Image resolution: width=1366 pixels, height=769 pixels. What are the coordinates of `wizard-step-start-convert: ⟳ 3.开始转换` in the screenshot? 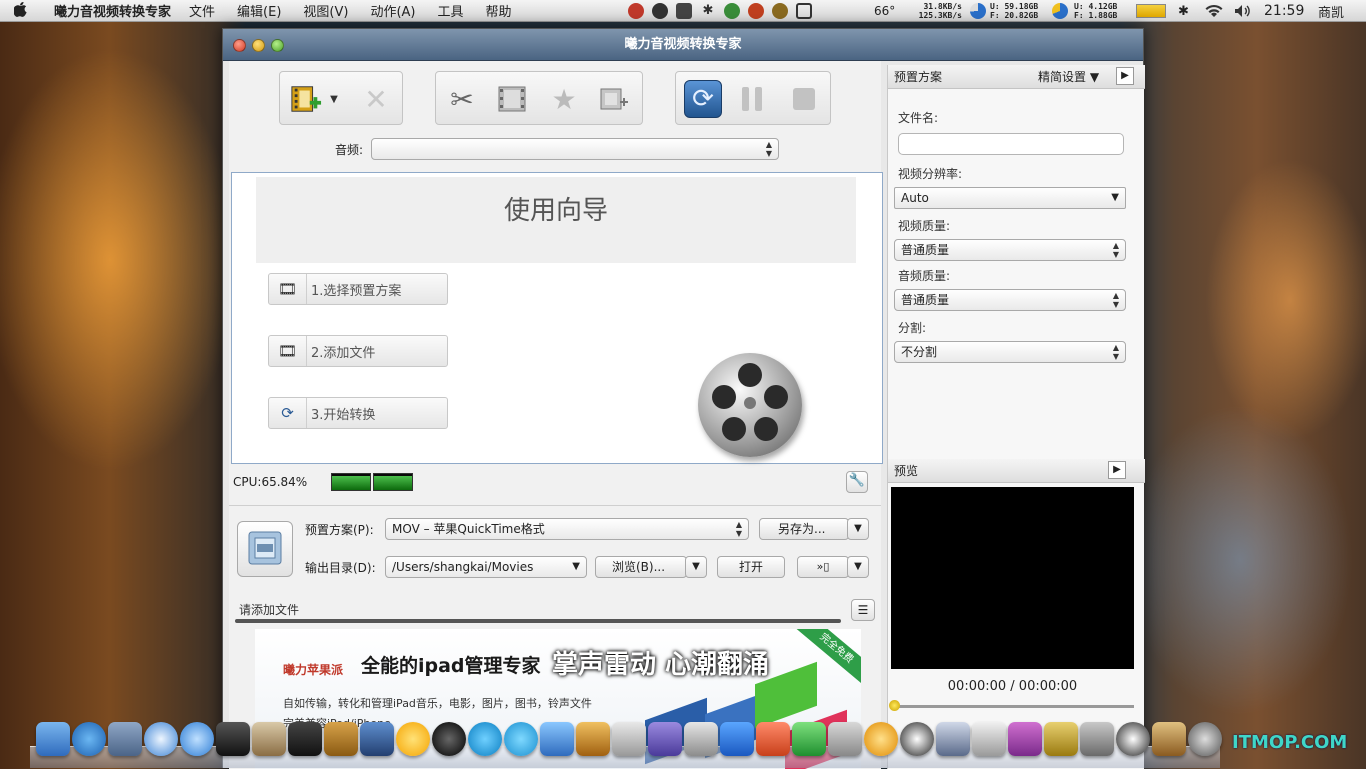 It's located at (358, 413).